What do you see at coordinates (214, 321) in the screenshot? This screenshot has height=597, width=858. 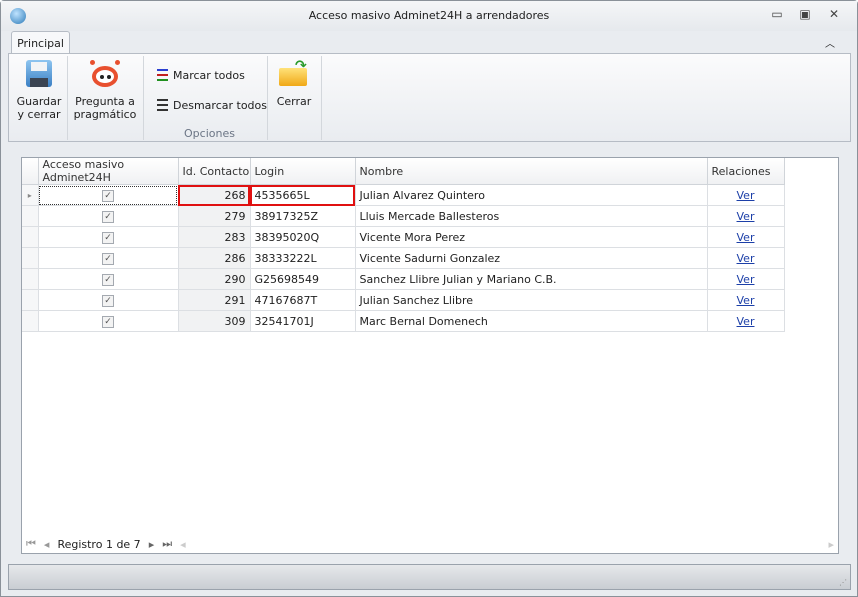 I see `id-cell: 309` at bounding box center [214, 321].